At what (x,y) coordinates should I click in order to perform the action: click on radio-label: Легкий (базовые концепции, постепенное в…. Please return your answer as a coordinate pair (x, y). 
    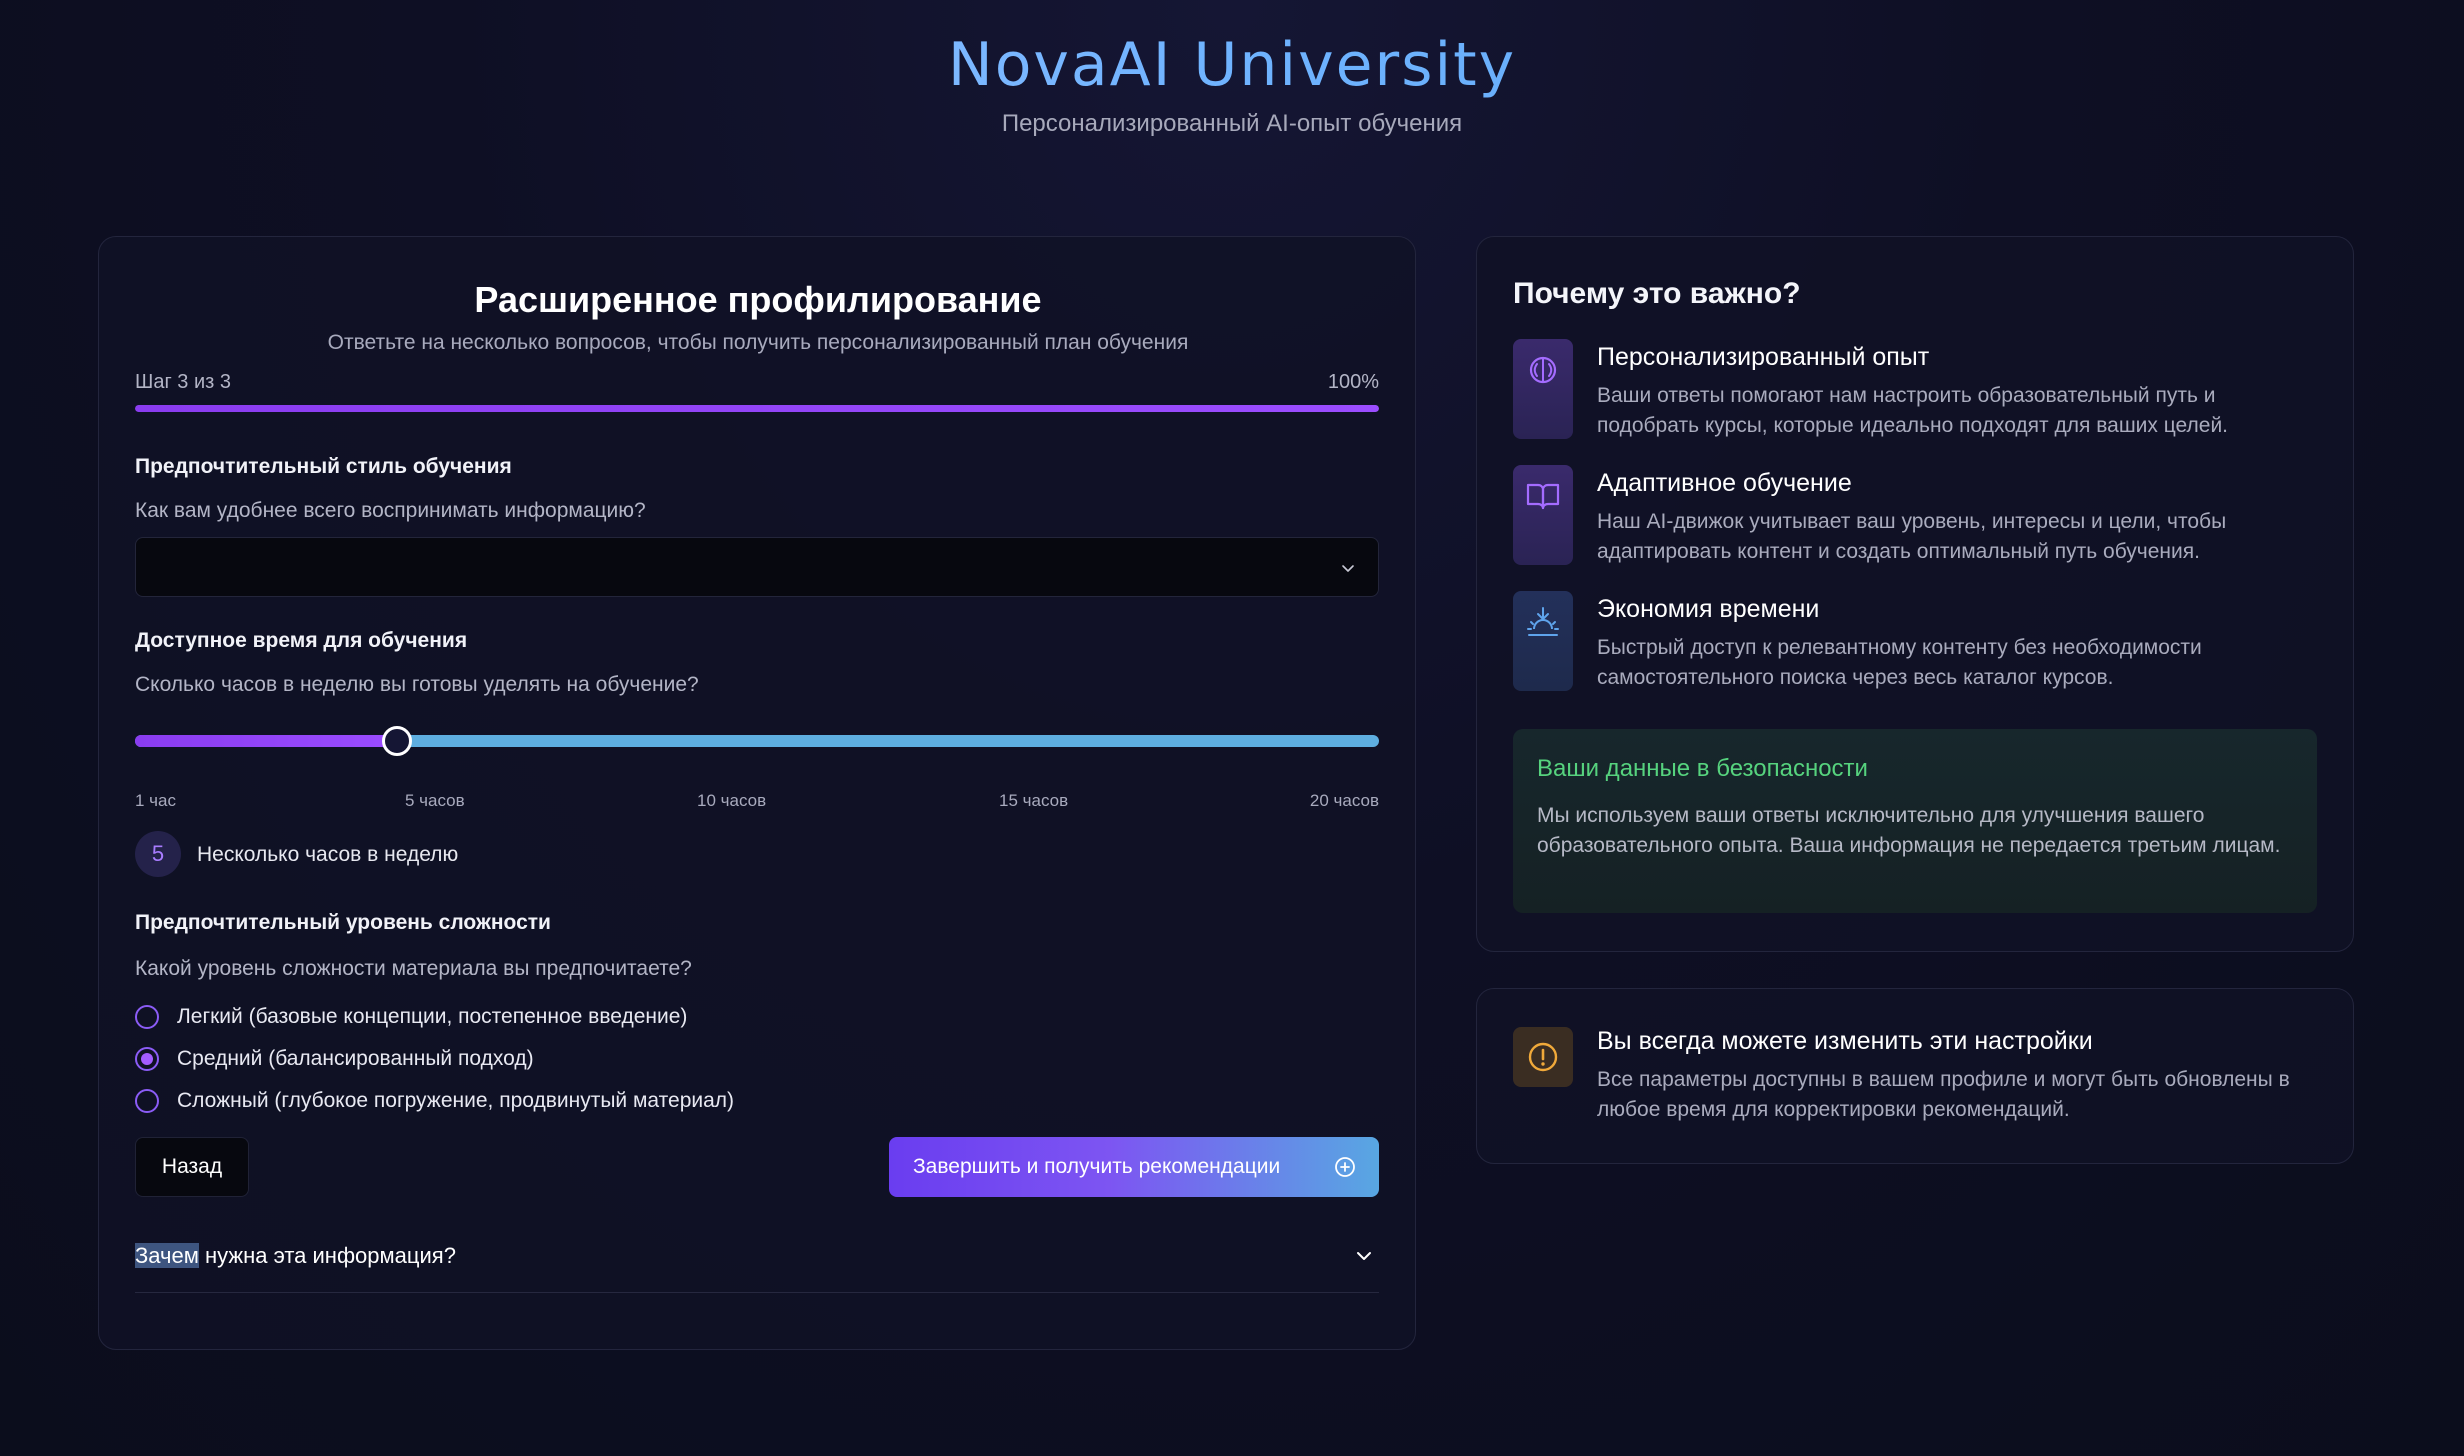
    Looking at the image, I should click on (432, 1016).